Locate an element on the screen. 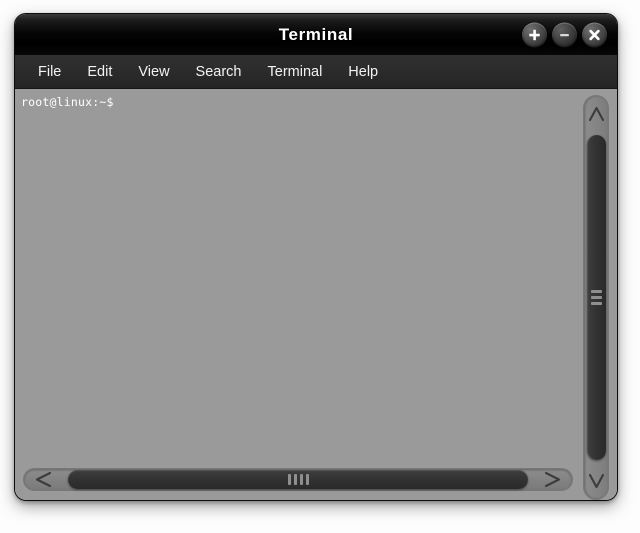 The width and height of the screenshot is (640, 533). horizontal-scrollbar-area is located at coordinates (298, 482).